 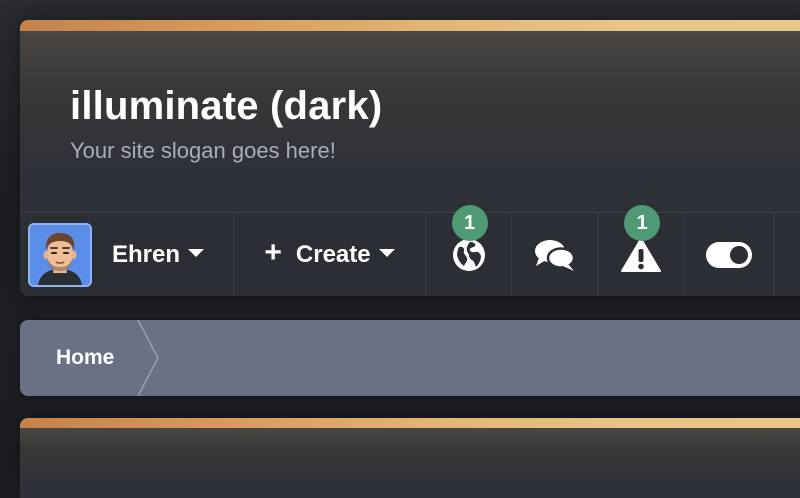 I want to click on site-slogan: Your site slogan goes here!, so click(x=203, y=150).